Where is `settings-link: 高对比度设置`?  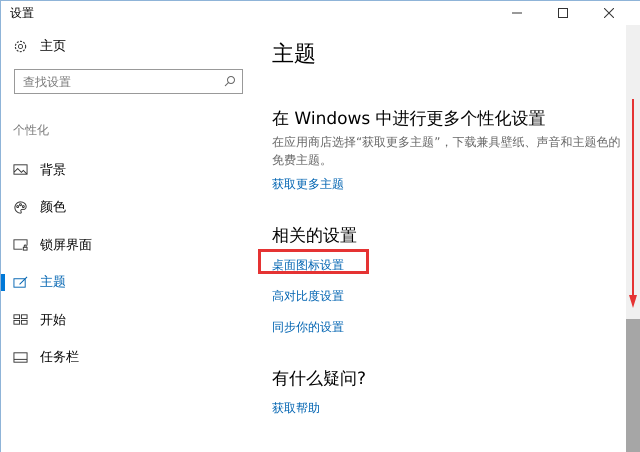 settings-link: 高对比度设置 is located at coordinates (308, 296).